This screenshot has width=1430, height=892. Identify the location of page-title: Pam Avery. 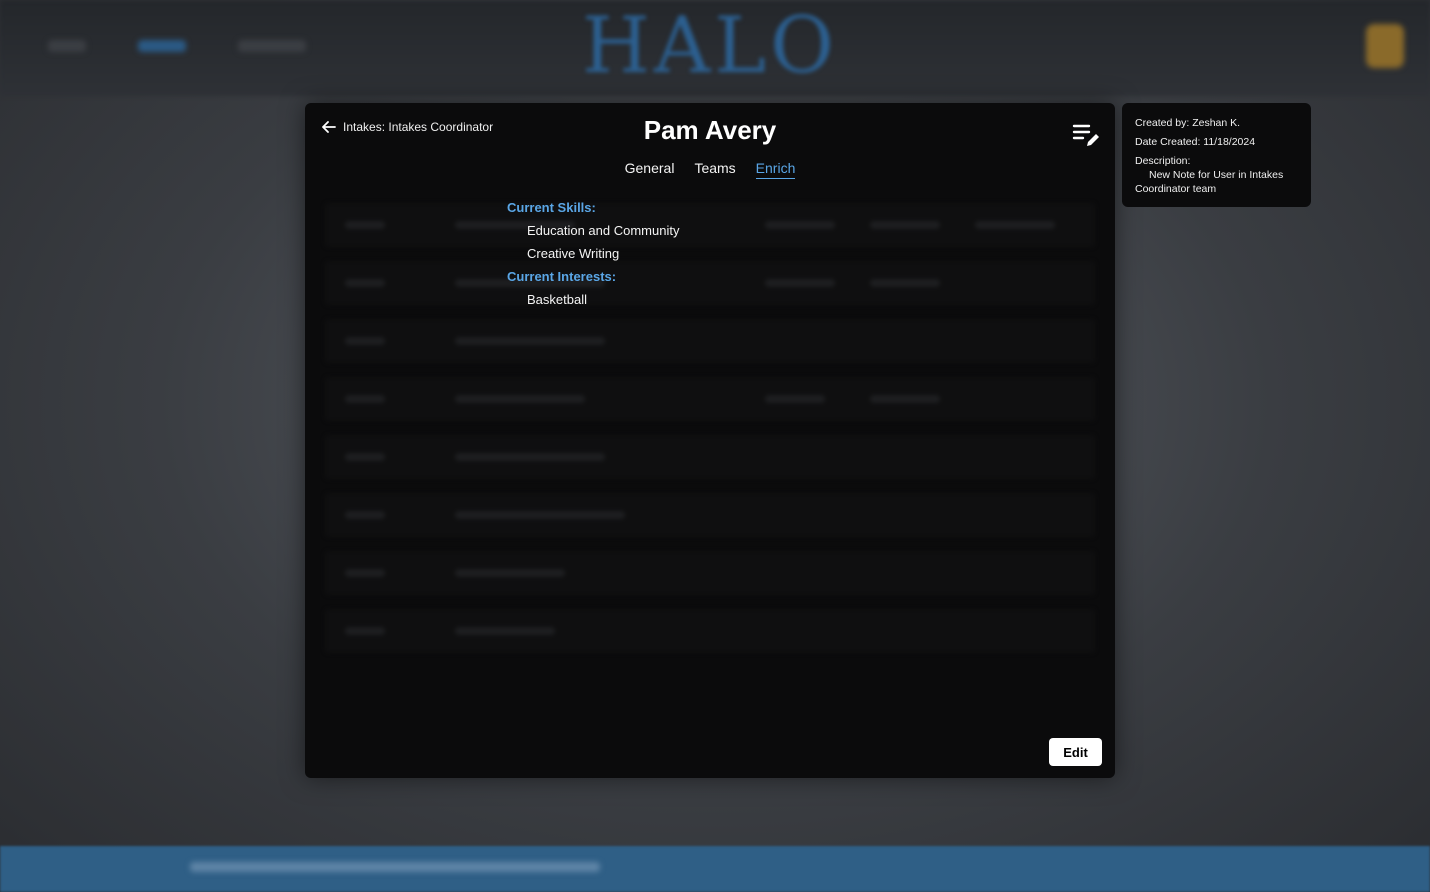
(710, 130).